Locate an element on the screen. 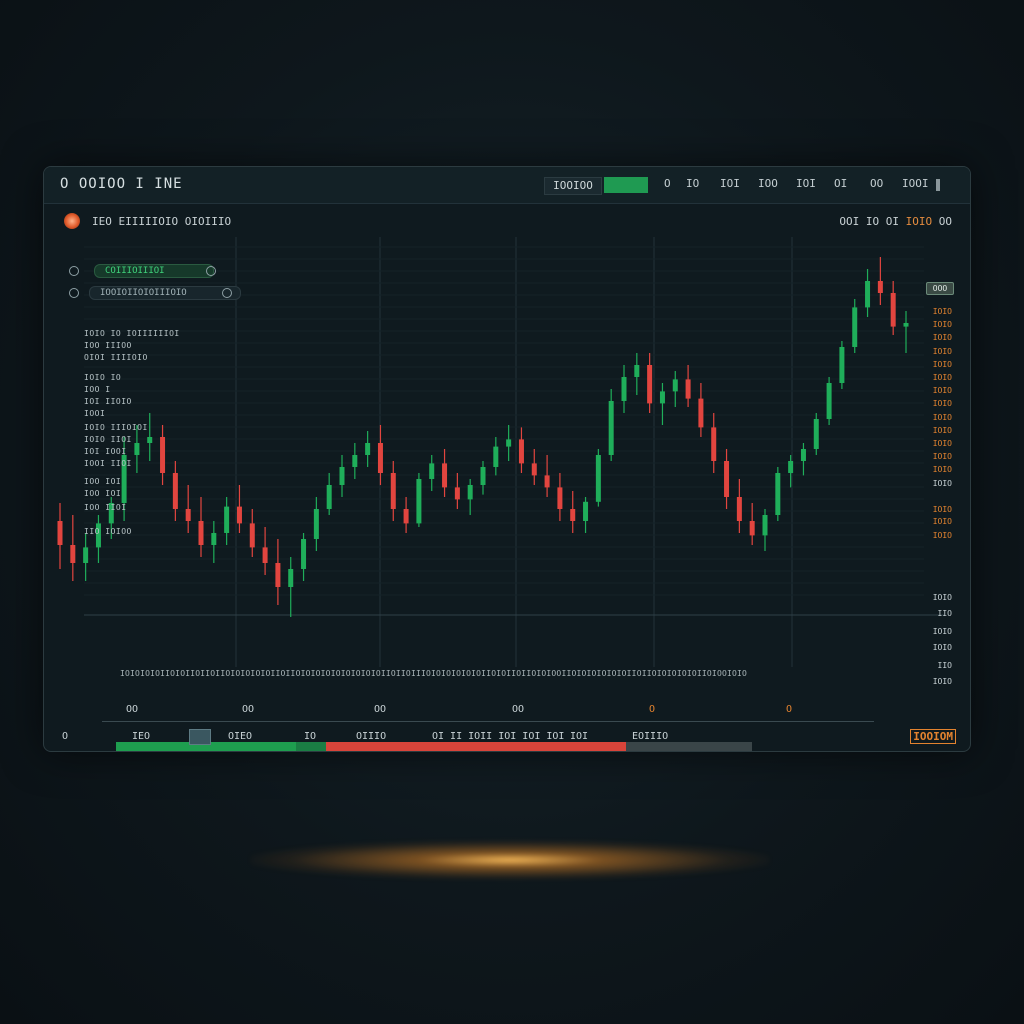 The height and width of the screenshot is (1024, 1024). price-axis-tick: IIO is located at coordinates (944, 613).